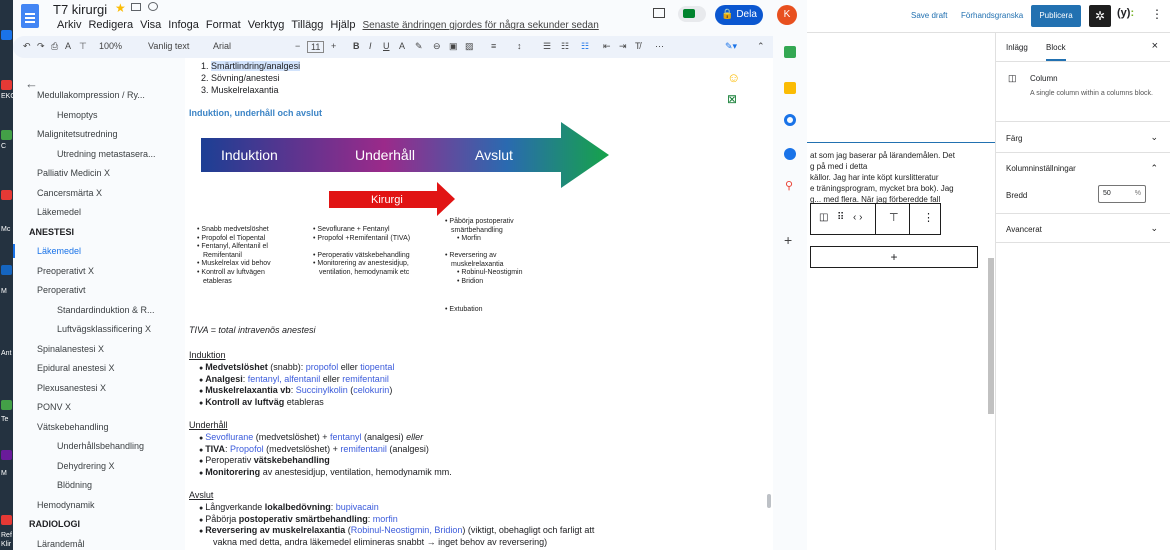 Image resolution: width=1170 pixels, height=550 pixels. I want to click on block-more-icon: ⋮, so click(928, 217).